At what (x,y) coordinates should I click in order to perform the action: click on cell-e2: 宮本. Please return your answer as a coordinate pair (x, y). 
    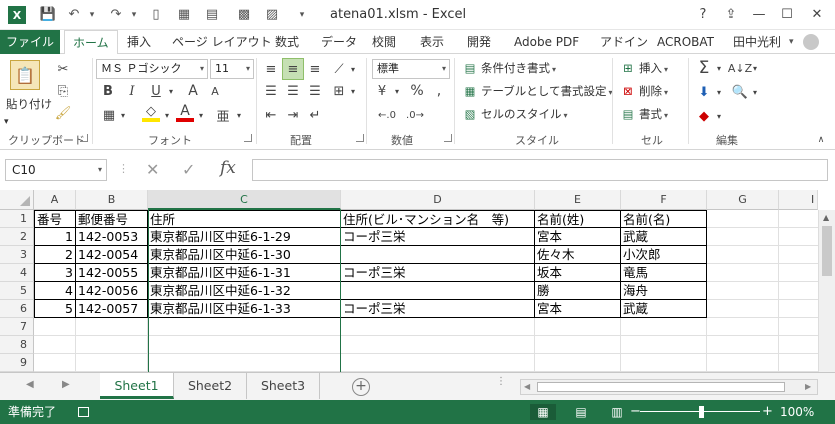
    Looking at the image, I should click on (578, 237).